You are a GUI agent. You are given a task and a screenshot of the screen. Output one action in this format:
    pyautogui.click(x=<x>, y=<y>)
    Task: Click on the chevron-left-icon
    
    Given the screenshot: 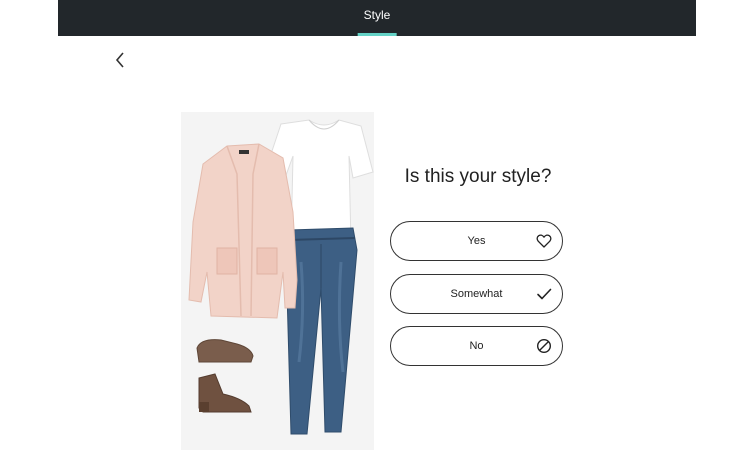 What is the action you would take?
    pyautogui.click(x=119, y=60)
    